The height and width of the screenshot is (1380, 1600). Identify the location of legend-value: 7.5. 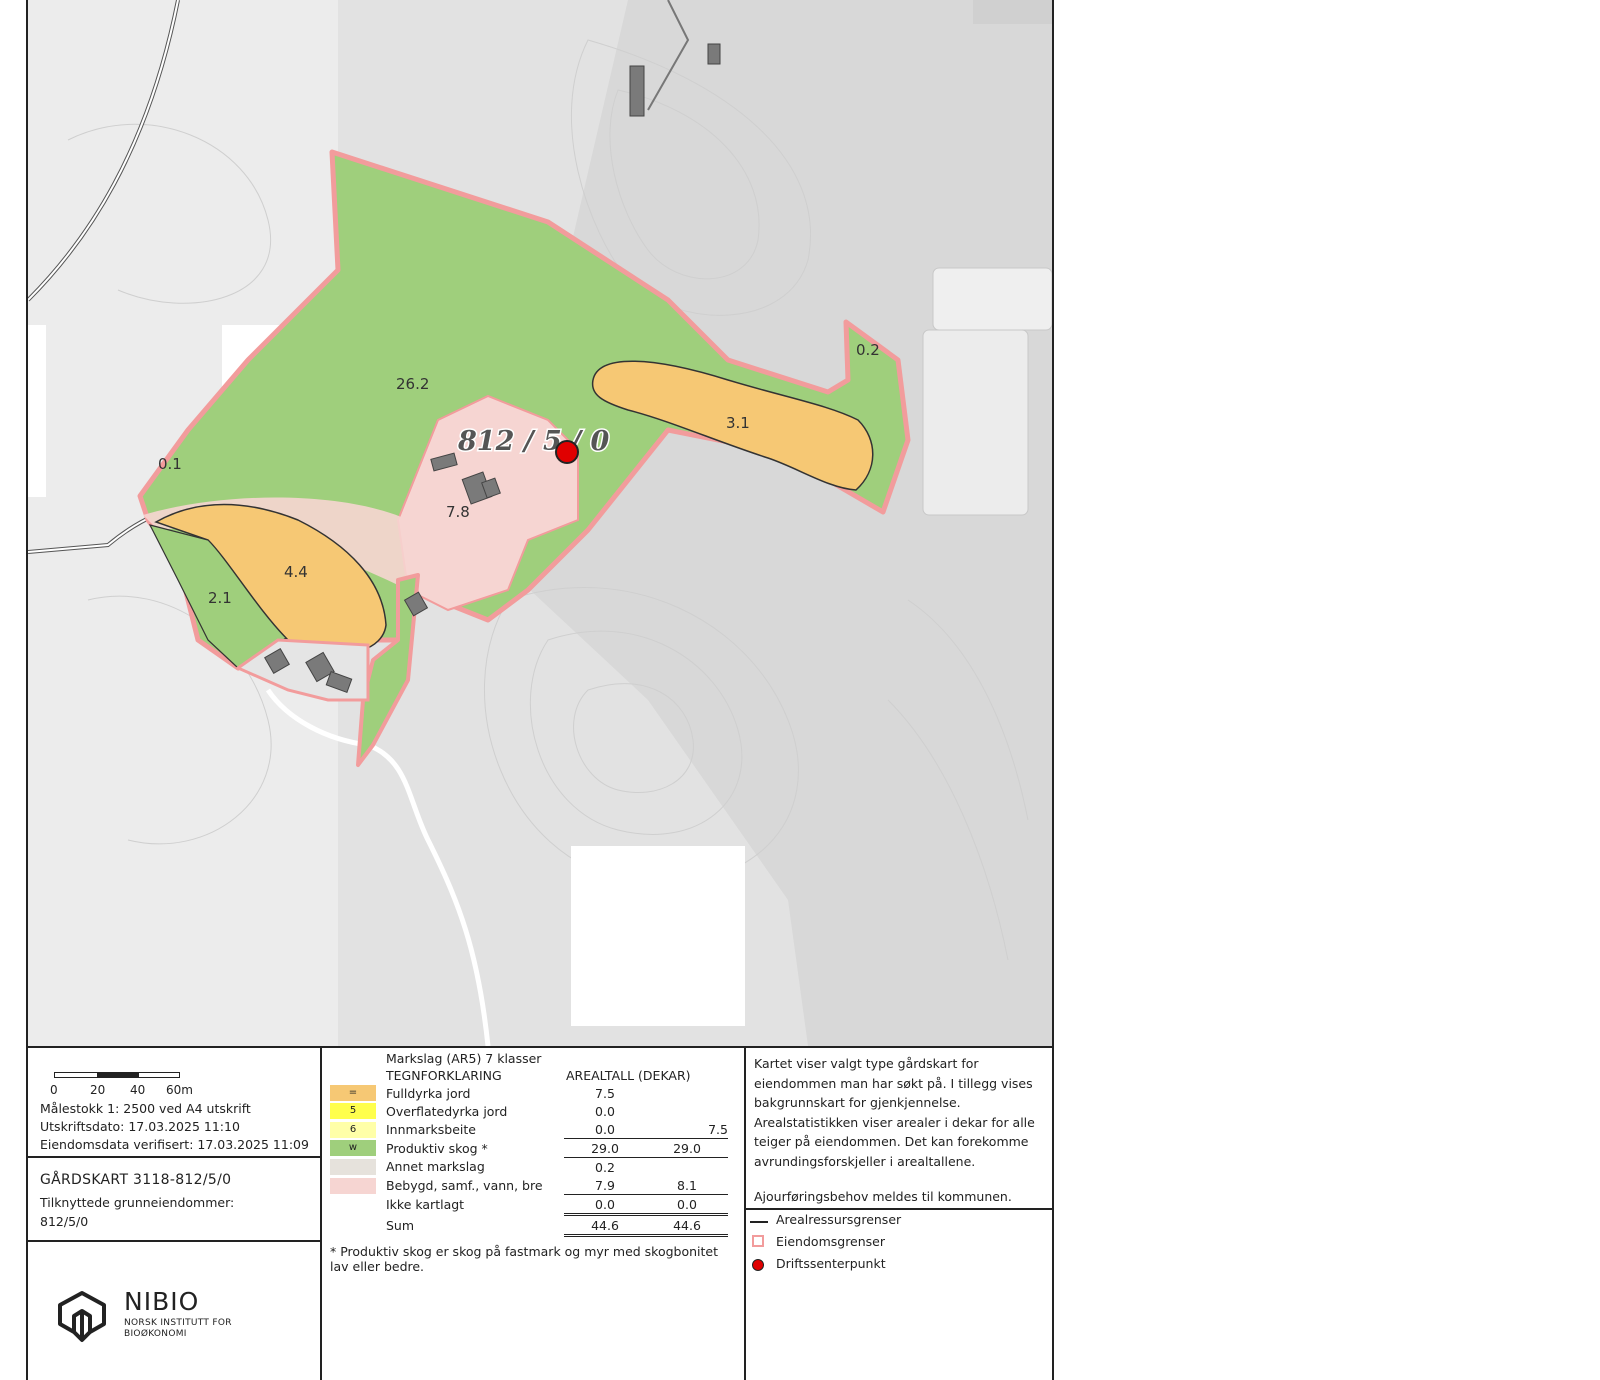
(605, 1093).